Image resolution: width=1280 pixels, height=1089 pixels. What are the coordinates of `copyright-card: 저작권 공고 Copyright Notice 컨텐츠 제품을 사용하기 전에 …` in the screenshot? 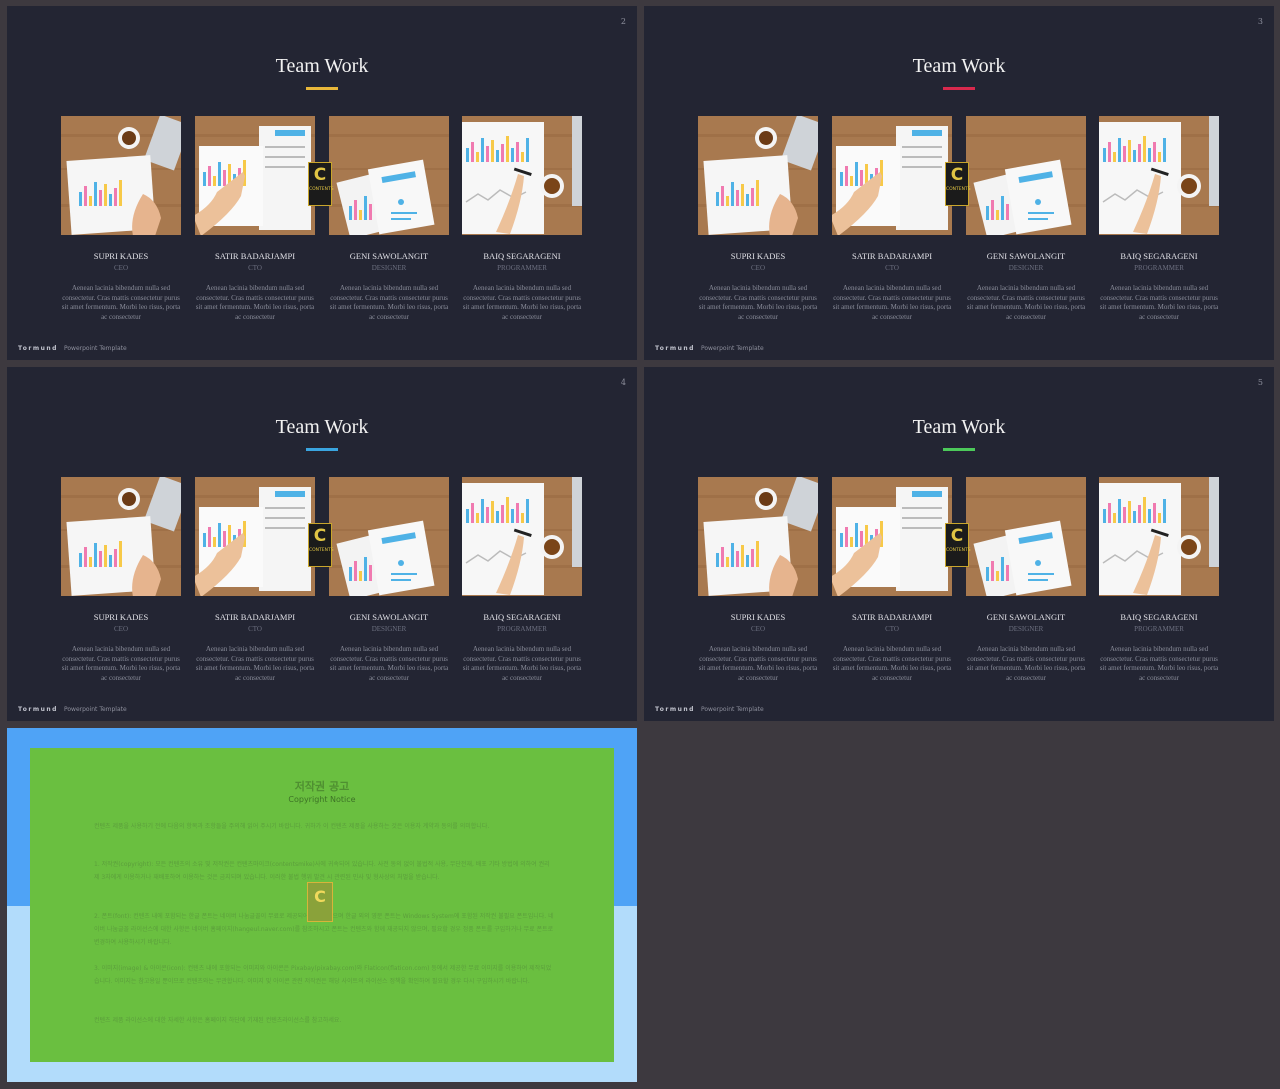 It's located at (322, 905).